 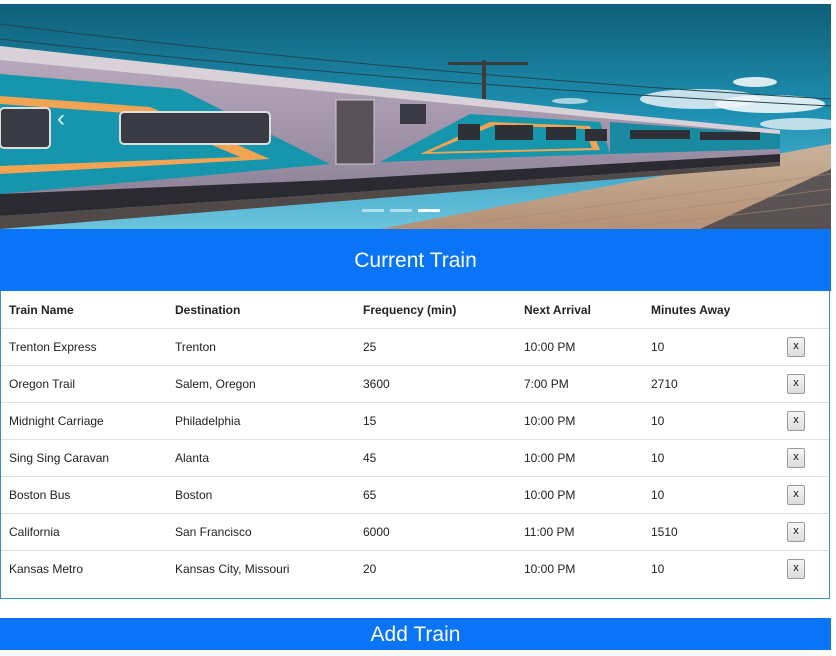 I want to click on frequency-cell: 20, so click(x=435, y=568).